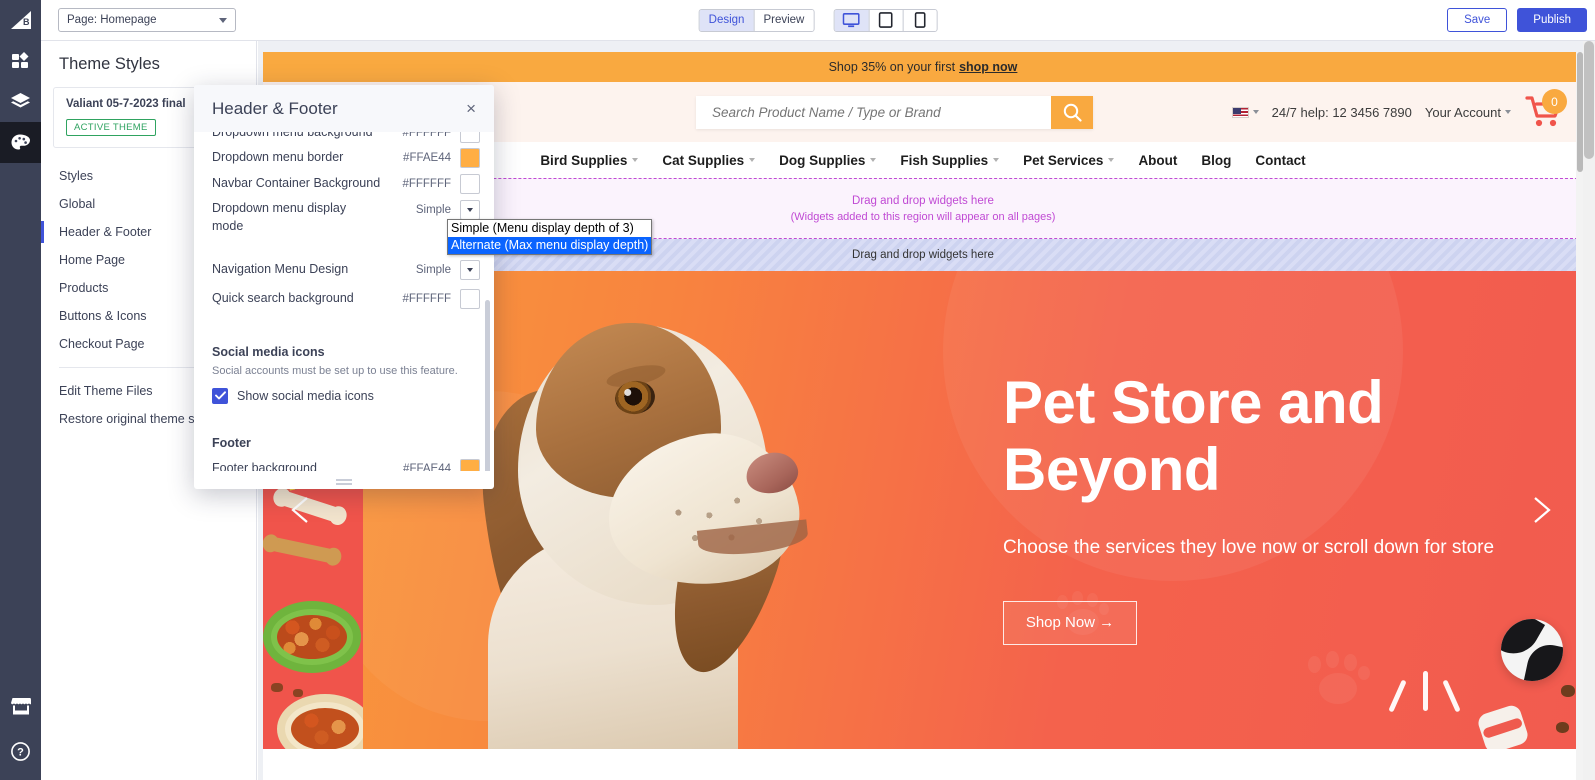  What do you see at coordinates (346, 218) in the screenshot?
I see `setting-row-dropdown-menu-display-mode: Dropdown menu display mode Simple` at bounding box center [346, 218].